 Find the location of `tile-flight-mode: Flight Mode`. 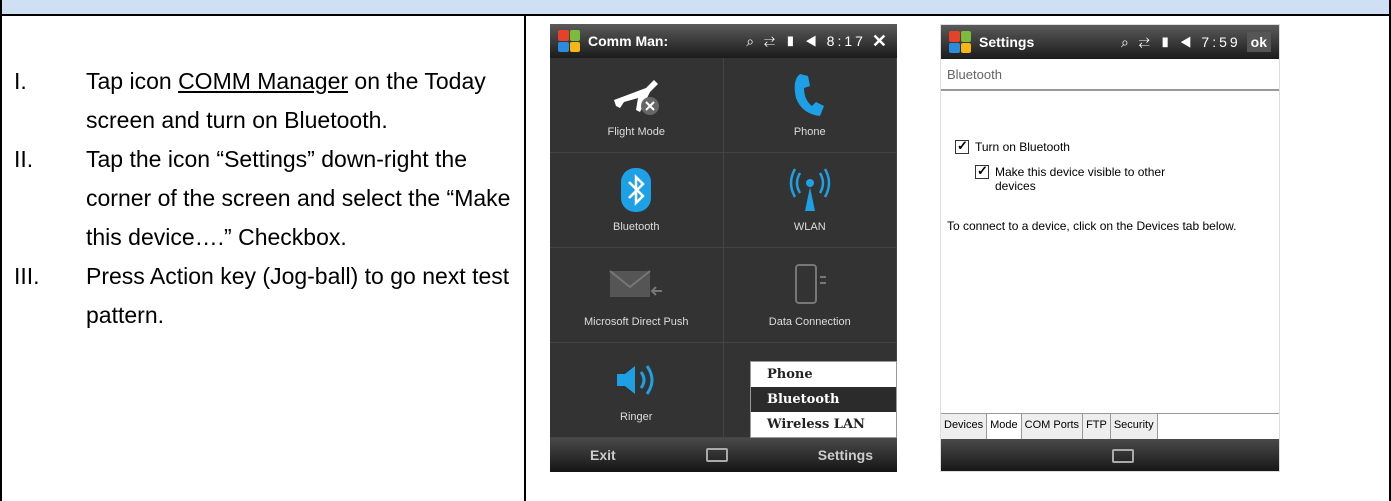

tile-flight-mode: Flight Mode is located at coordinates (637, 105).